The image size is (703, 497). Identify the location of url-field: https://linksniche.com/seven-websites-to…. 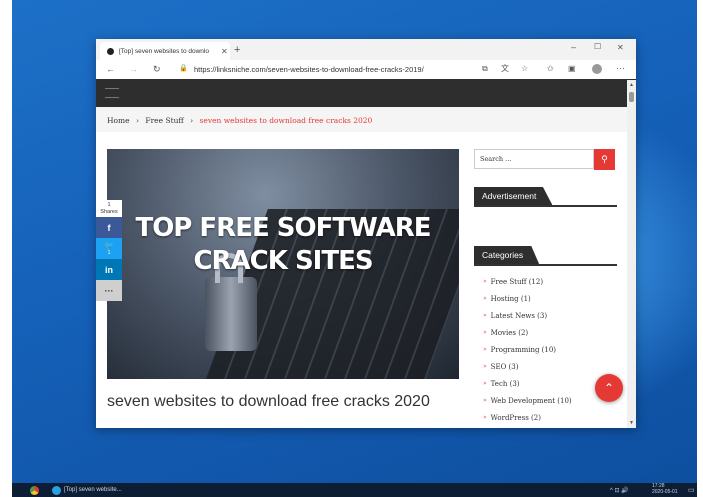
(309, 69).